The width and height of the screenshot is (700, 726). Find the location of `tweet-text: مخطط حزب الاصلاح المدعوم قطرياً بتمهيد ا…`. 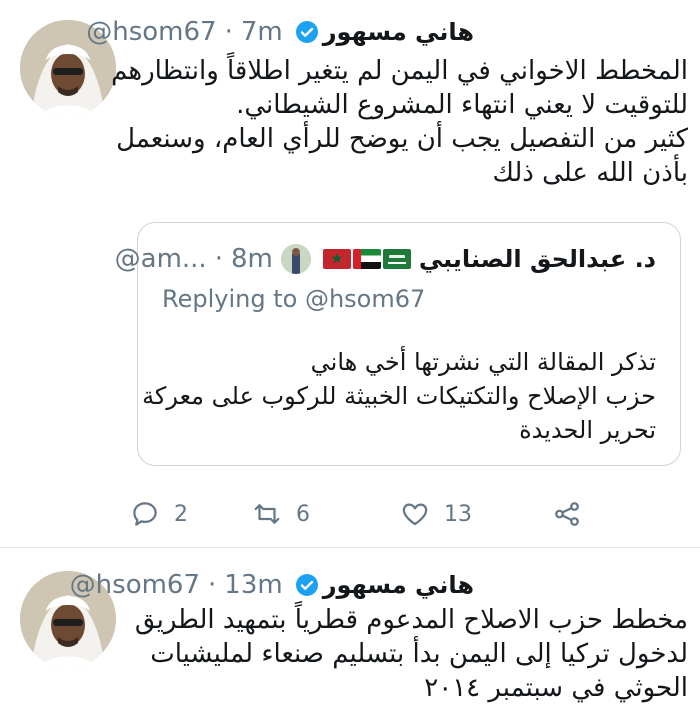

tweet-text: مخطط حزب الاصلاح المدعوم قطرياً بتمهيد ا… is located at coordinates (411, 654).